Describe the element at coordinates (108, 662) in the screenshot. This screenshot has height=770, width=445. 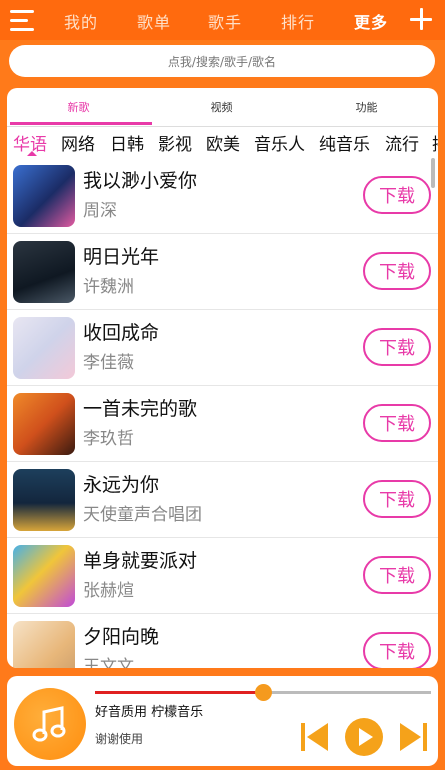
I see `song-artist: 王文文` at that location.